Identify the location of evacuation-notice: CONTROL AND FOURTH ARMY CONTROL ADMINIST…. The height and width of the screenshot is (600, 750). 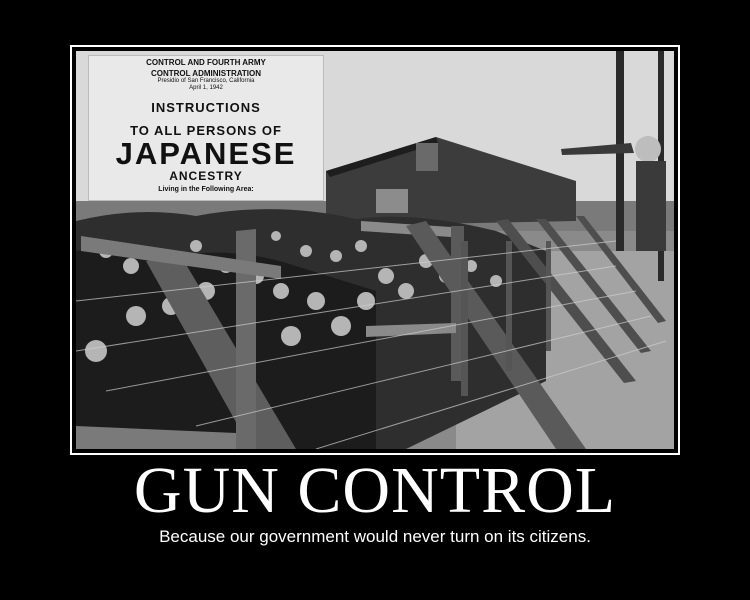
(206, 128).